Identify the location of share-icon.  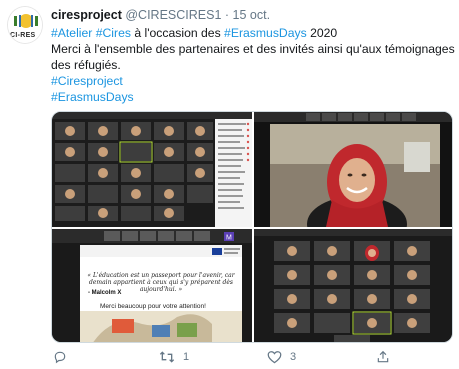
(383, 356).